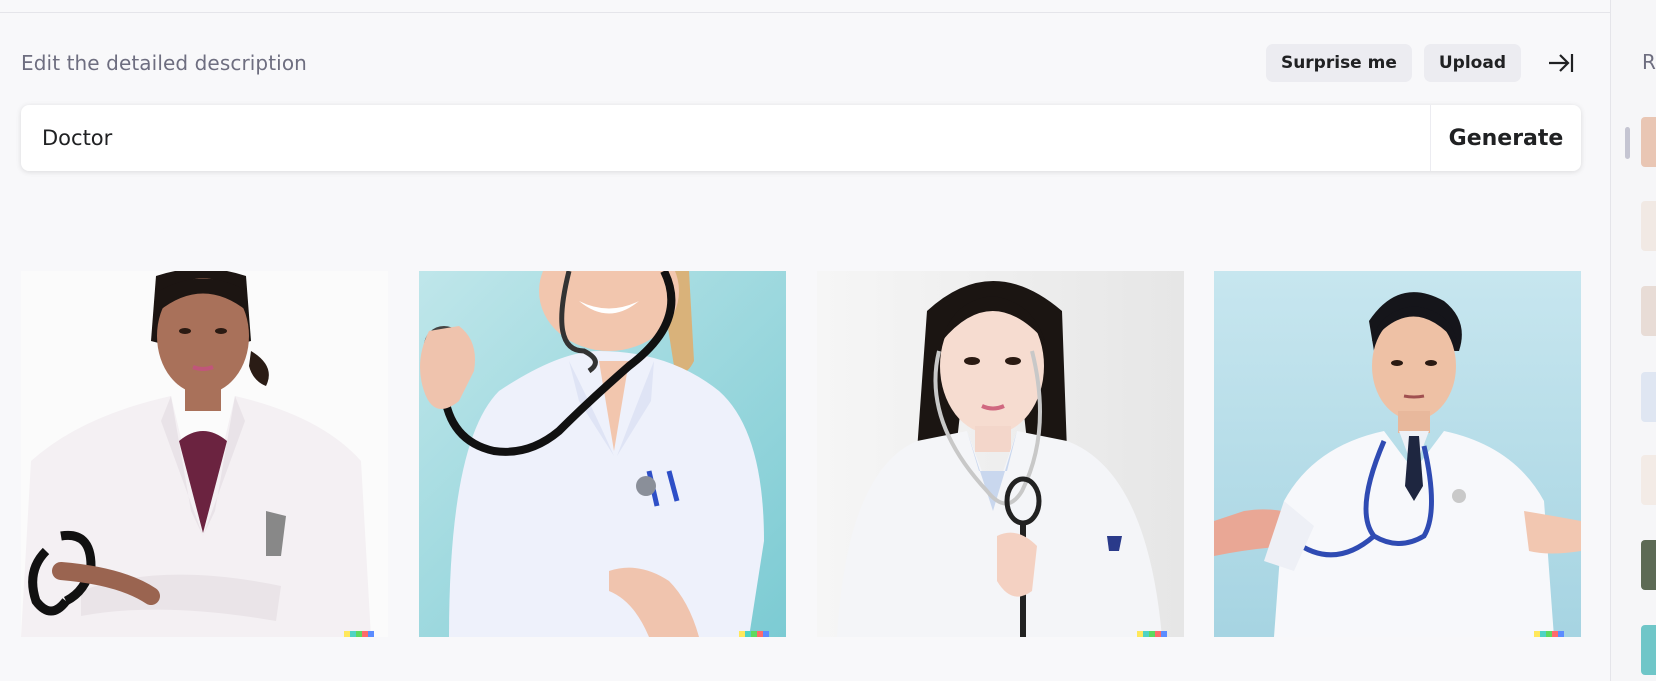 Image resolution: width=1656 pixels, height=681 pixels. What do you see at coordinates (1338, 63) in the screenshot?
I see `surprise-me-button: Surprise me` at bounding box center [1338, 63].